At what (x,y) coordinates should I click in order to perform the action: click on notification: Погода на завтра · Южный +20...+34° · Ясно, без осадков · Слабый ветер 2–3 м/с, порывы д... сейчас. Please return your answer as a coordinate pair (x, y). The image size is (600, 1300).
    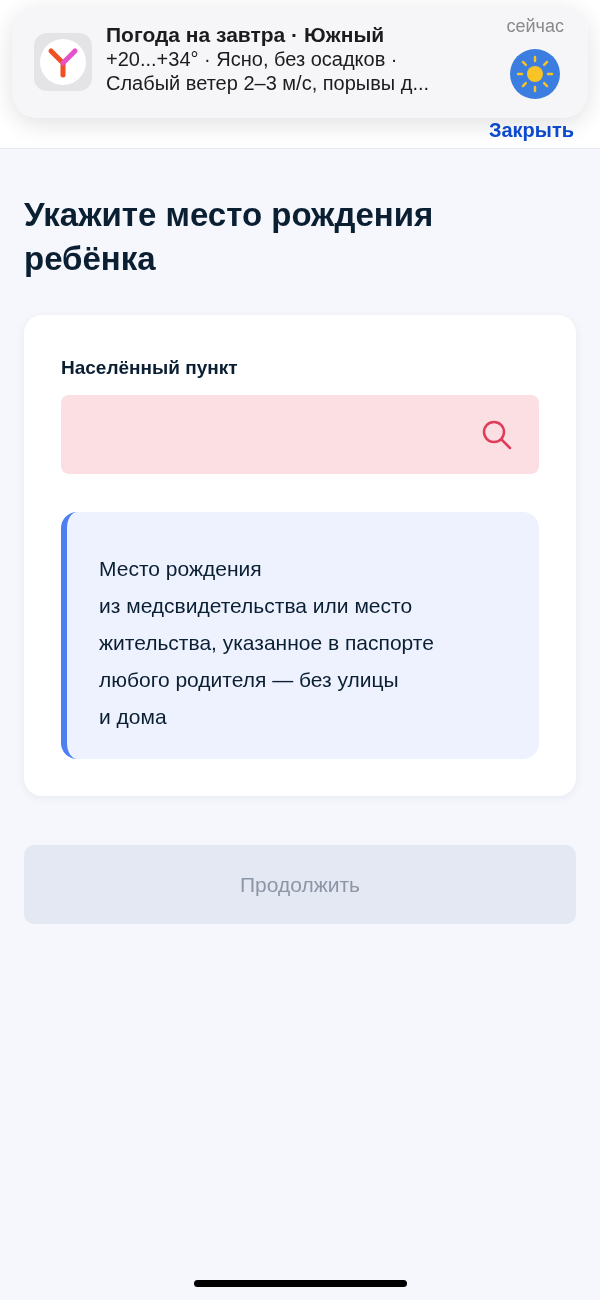
    Looking at the image, I should click on (300, 62).